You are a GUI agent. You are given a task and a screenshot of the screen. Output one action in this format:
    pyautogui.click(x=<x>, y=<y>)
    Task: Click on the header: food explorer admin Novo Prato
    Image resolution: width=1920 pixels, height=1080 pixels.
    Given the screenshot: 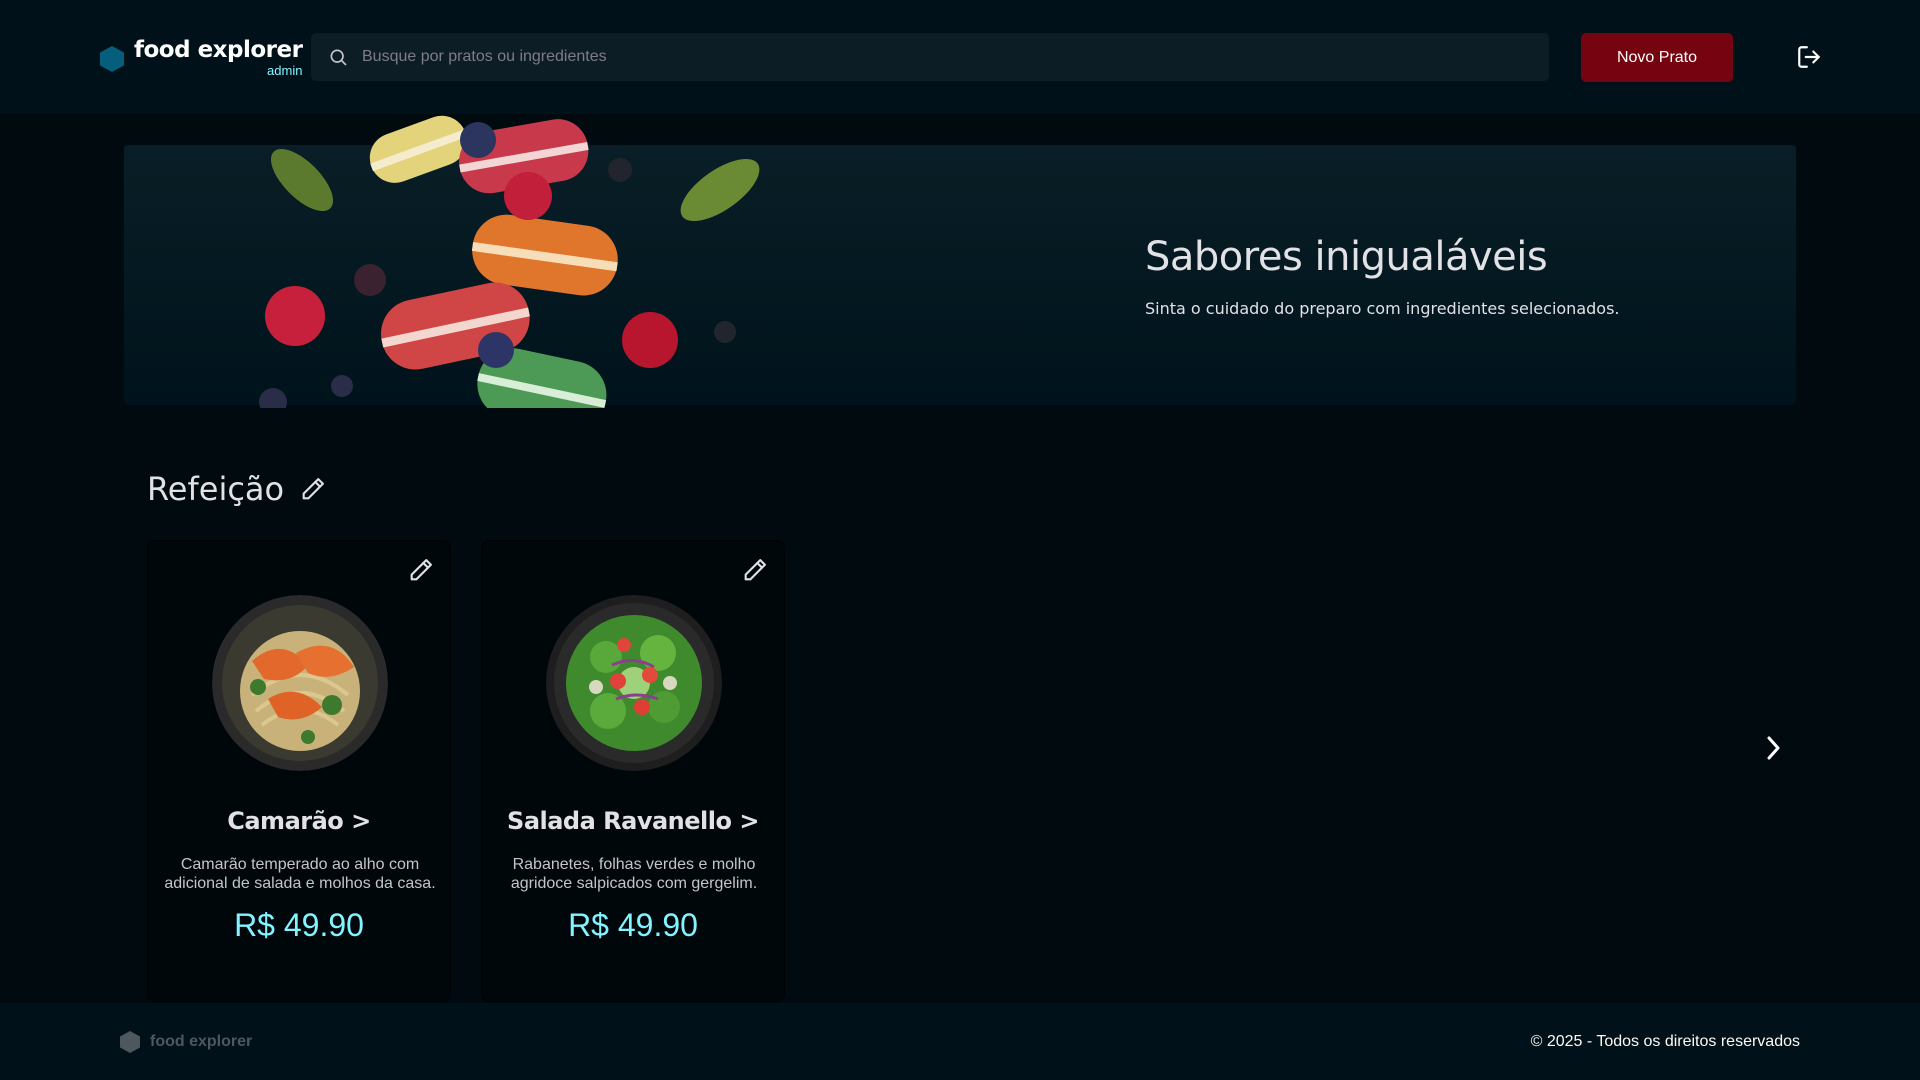 What is the action you would take?
    pyautogui.click(x=960, y=57)
    